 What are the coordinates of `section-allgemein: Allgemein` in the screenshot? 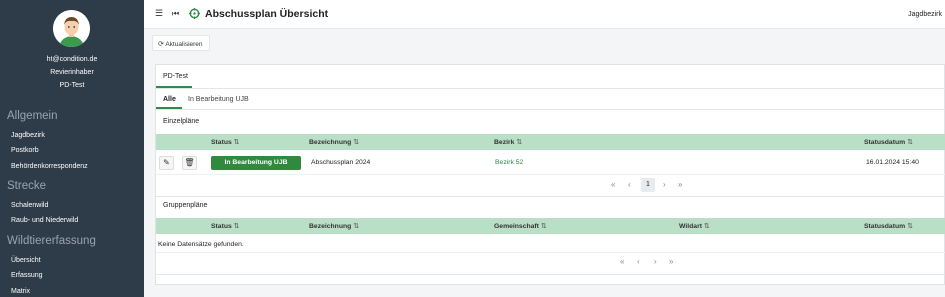 It's located at (32, 116).